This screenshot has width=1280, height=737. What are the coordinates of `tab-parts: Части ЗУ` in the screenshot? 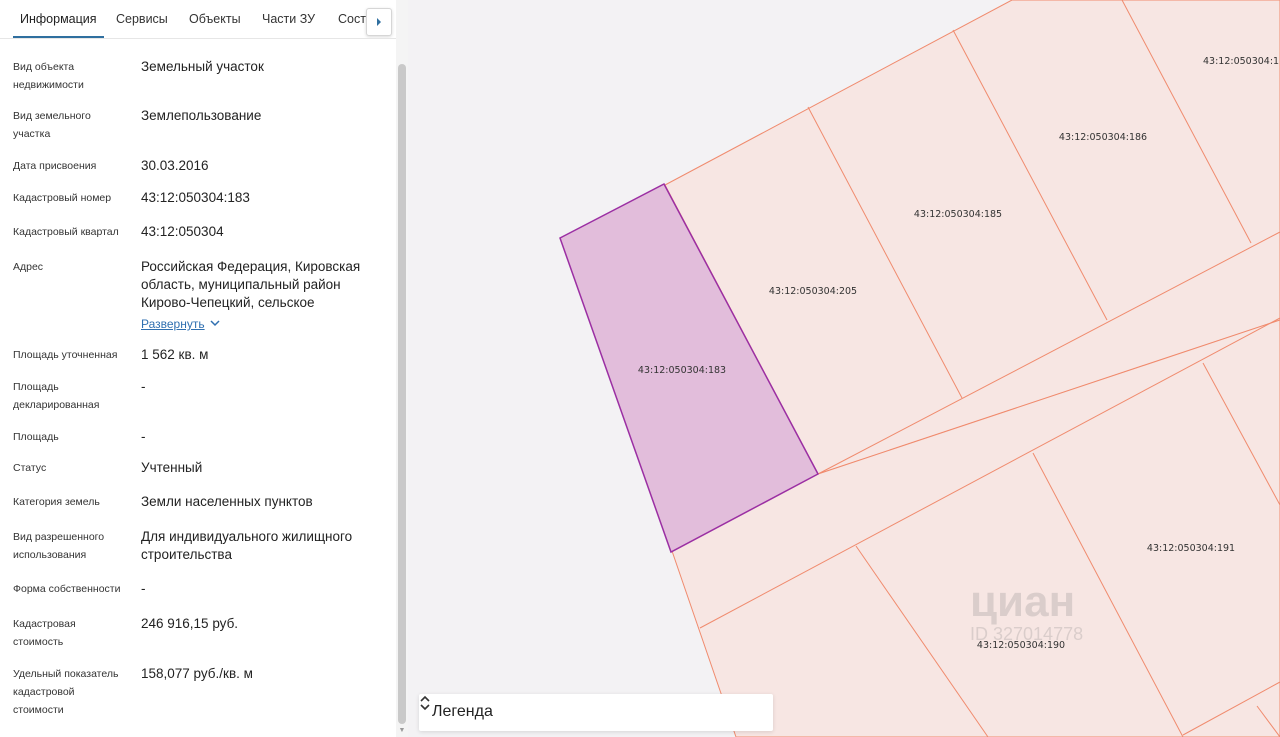 It's located at (288, 18).